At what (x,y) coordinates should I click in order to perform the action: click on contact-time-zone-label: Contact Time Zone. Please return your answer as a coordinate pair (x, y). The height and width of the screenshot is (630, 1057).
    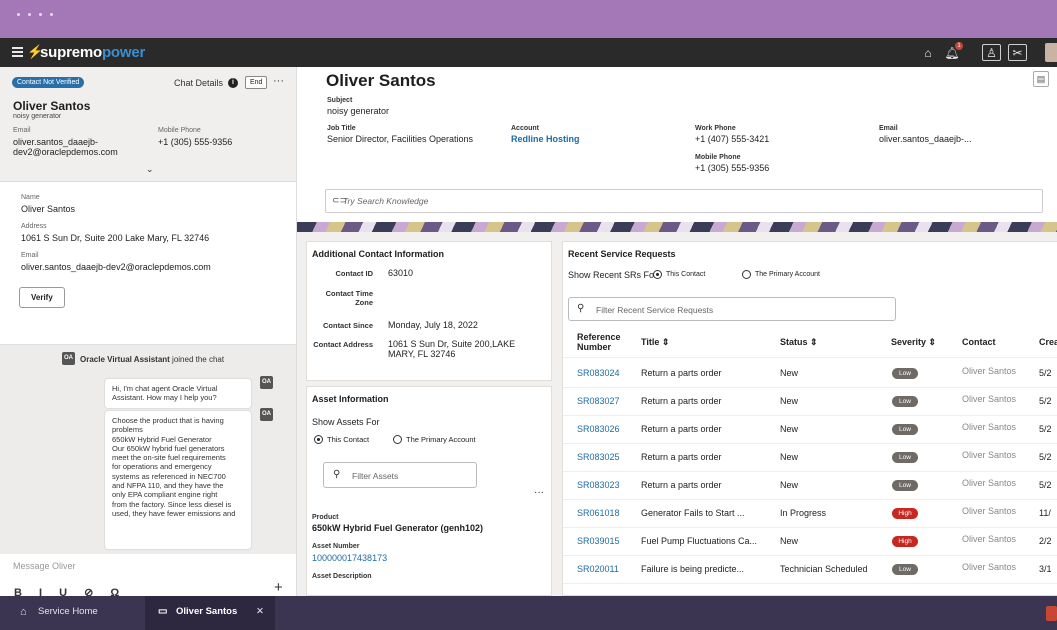
    Looking at the image, I should click on (349, 298).